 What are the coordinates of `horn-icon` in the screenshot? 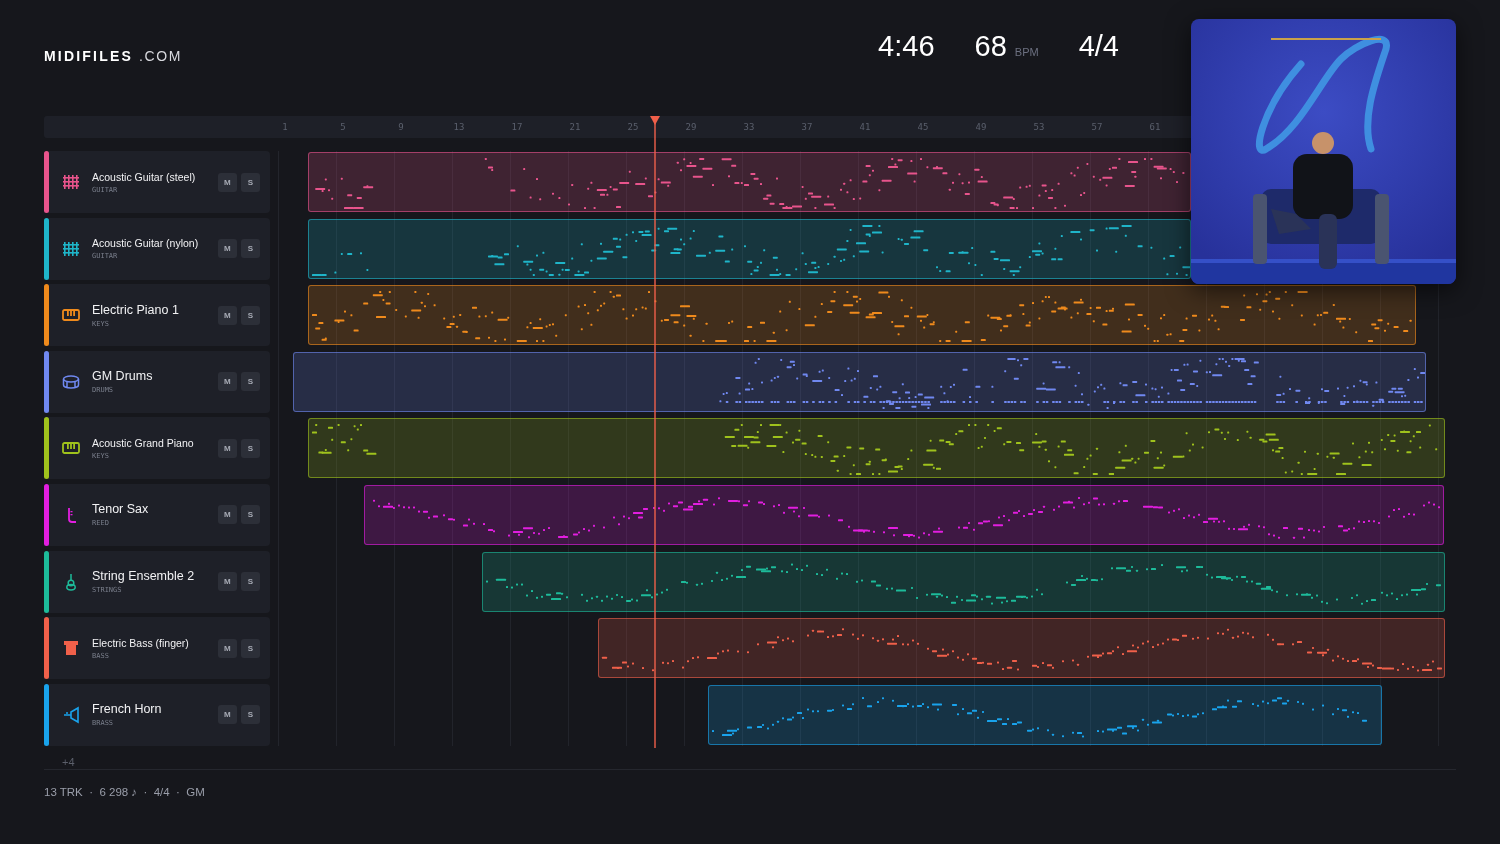 It's located at (71, 714).